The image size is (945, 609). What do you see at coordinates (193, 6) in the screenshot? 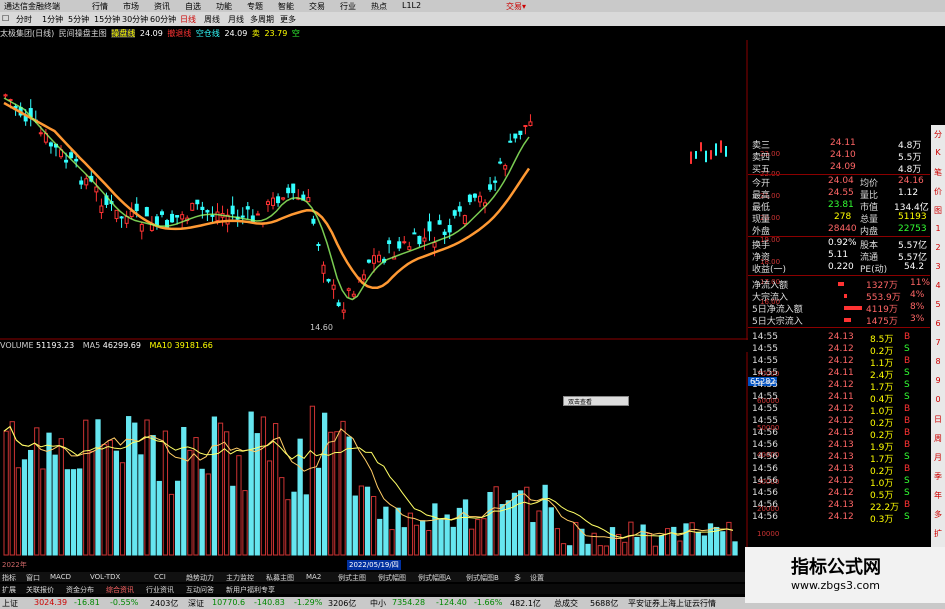
I see `menu-item: 自选` at bounding box center [193, 6].